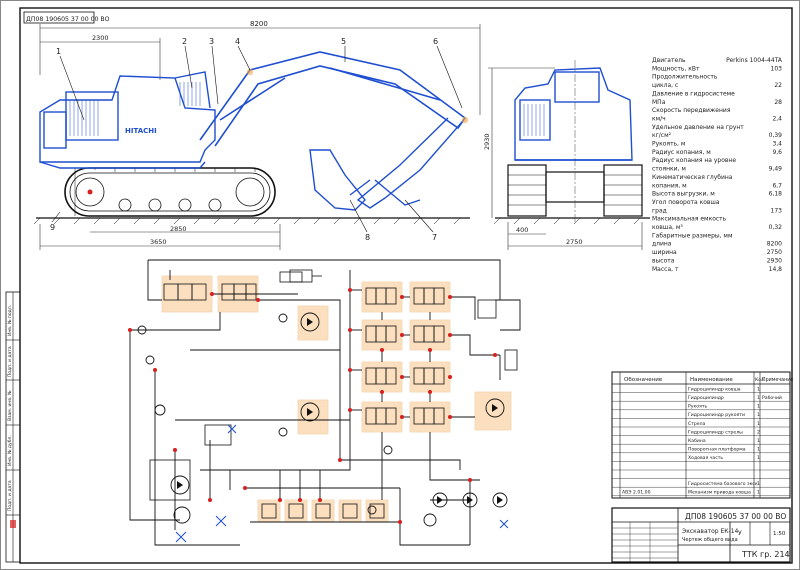 The height and width of the screenshot is (570, 800). What do you see at coordinates (705, 458) in the screenshot?
I see `table-cell-name: Ходовая часть` at bounding box center [705, 458].